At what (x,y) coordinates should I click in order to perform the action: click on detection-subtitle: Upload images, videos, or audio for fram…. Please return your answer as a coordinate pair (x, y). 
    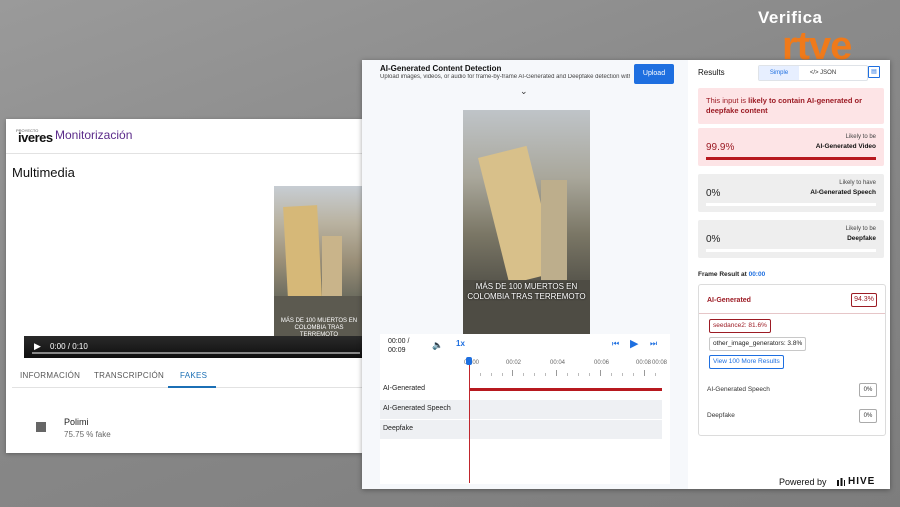
    Looking at the image, I should click on (505, 77).